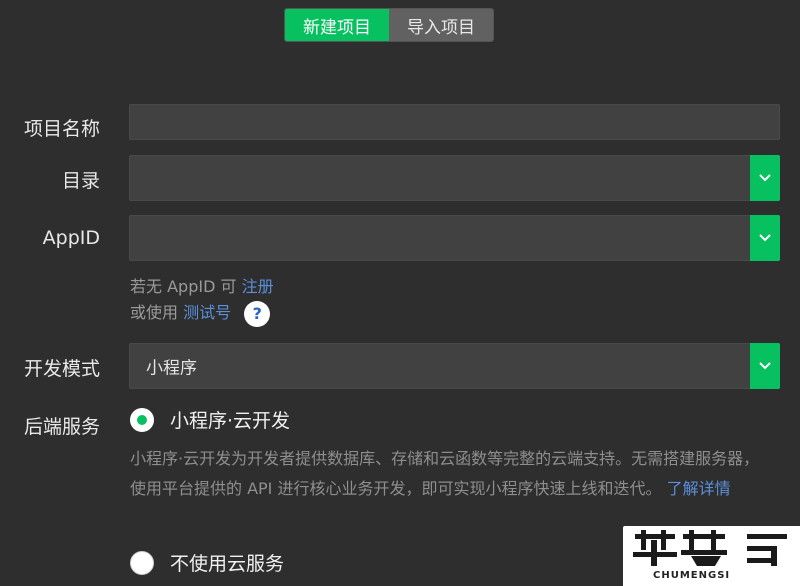 The width and height of the screenshot is (800, 586). What do you see at coordinates (227, 564) in the screenshot?
I see `radio-no-cloud-label: 不使用云服务` at bounding box center [227, 564].